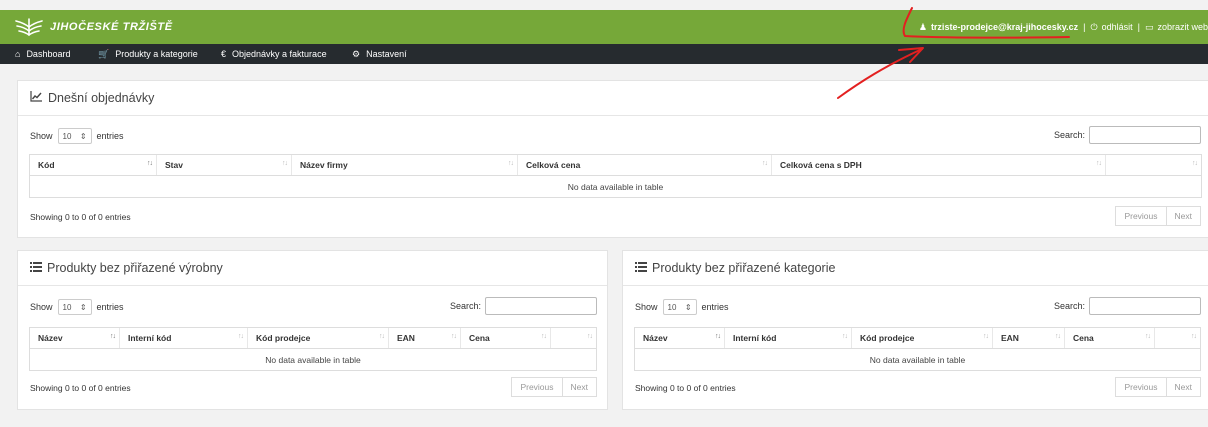  I want to click on home-icon: ⌂, so click(18, 54).